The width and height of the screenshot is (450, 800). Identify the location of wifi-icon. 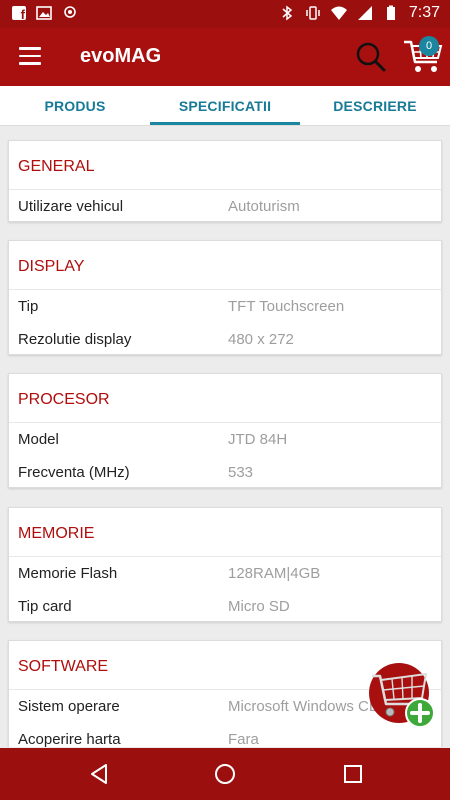
(338, 13).